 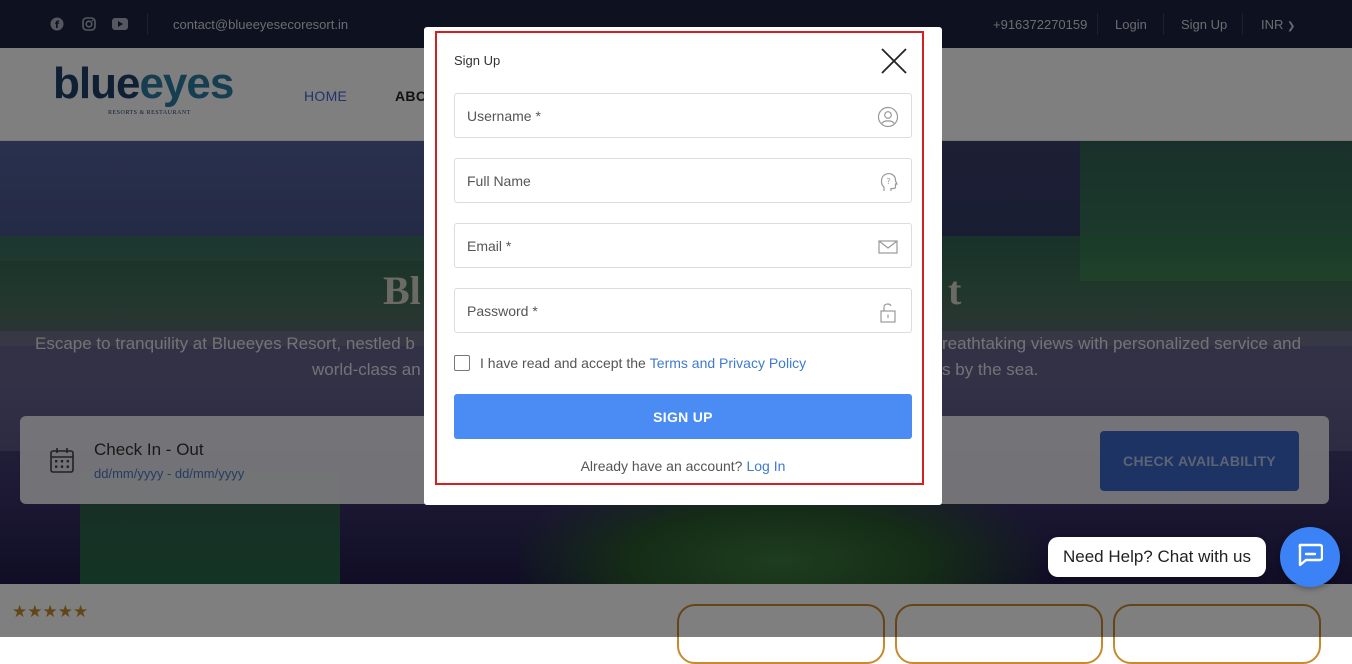 I want to click on terms-text: I have read and accept the, so click(x=563, y=363).